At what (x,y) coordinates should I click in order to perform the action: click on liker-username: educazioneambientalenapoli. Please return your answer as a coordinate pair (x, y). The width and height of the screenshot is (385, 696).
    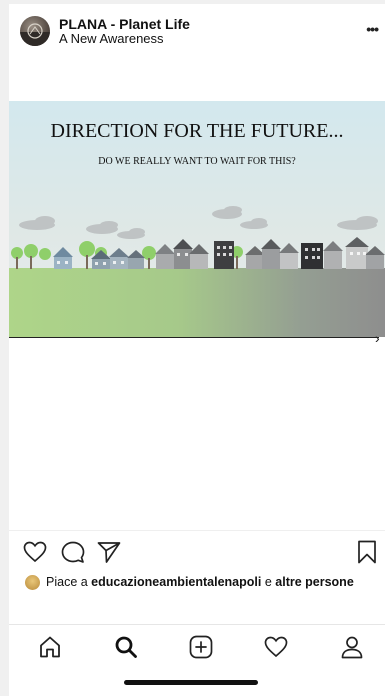
    Looking at the image, I should click on (176, 582).